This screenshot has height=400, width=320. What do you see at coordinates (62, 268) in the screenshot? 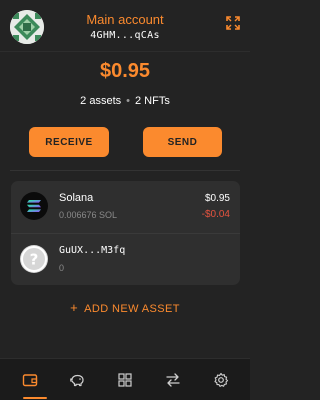
I see `asset-amount: 0` at bounding box center [62, 268].